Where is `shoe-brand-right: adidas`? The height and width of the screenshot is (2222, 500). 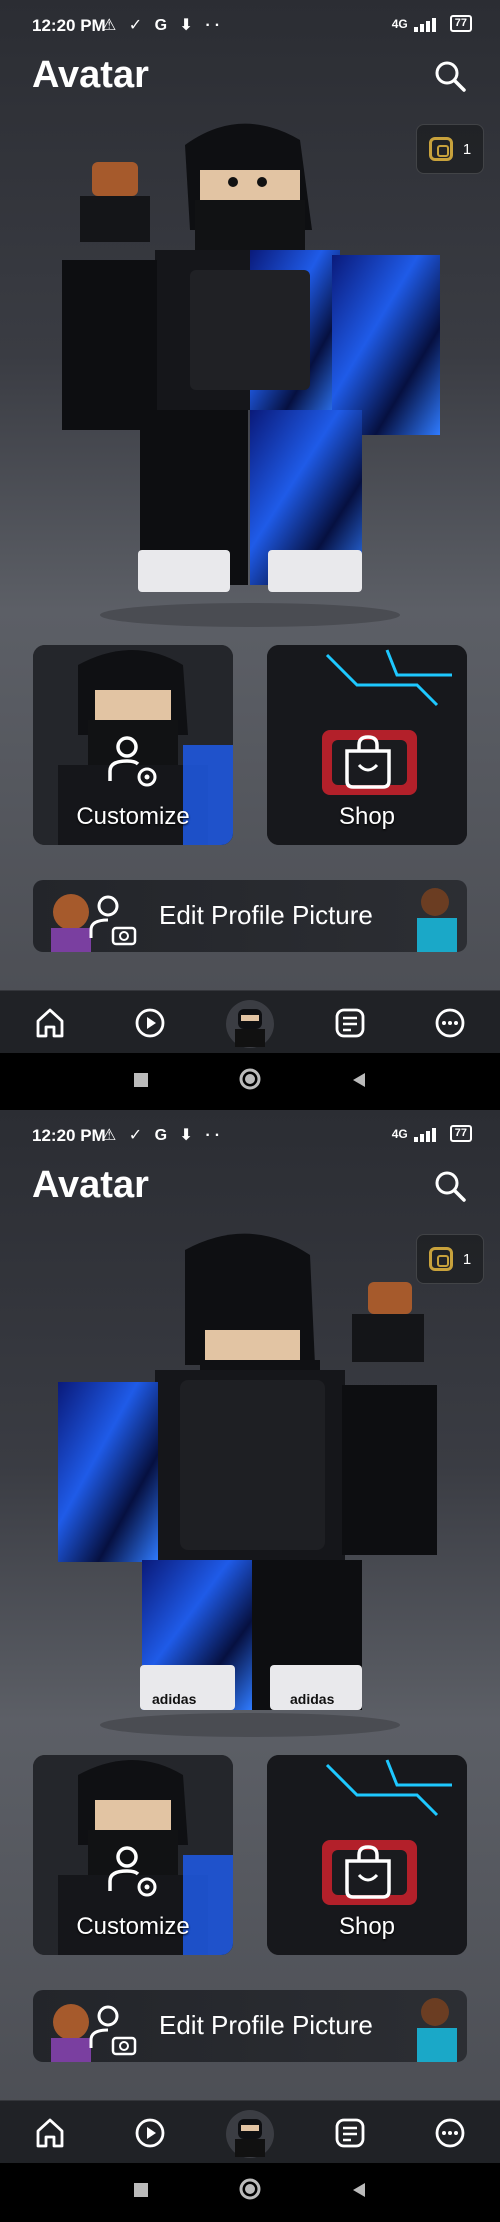
shoe-brand-right: adidas is located at coordinates (312, 1699).